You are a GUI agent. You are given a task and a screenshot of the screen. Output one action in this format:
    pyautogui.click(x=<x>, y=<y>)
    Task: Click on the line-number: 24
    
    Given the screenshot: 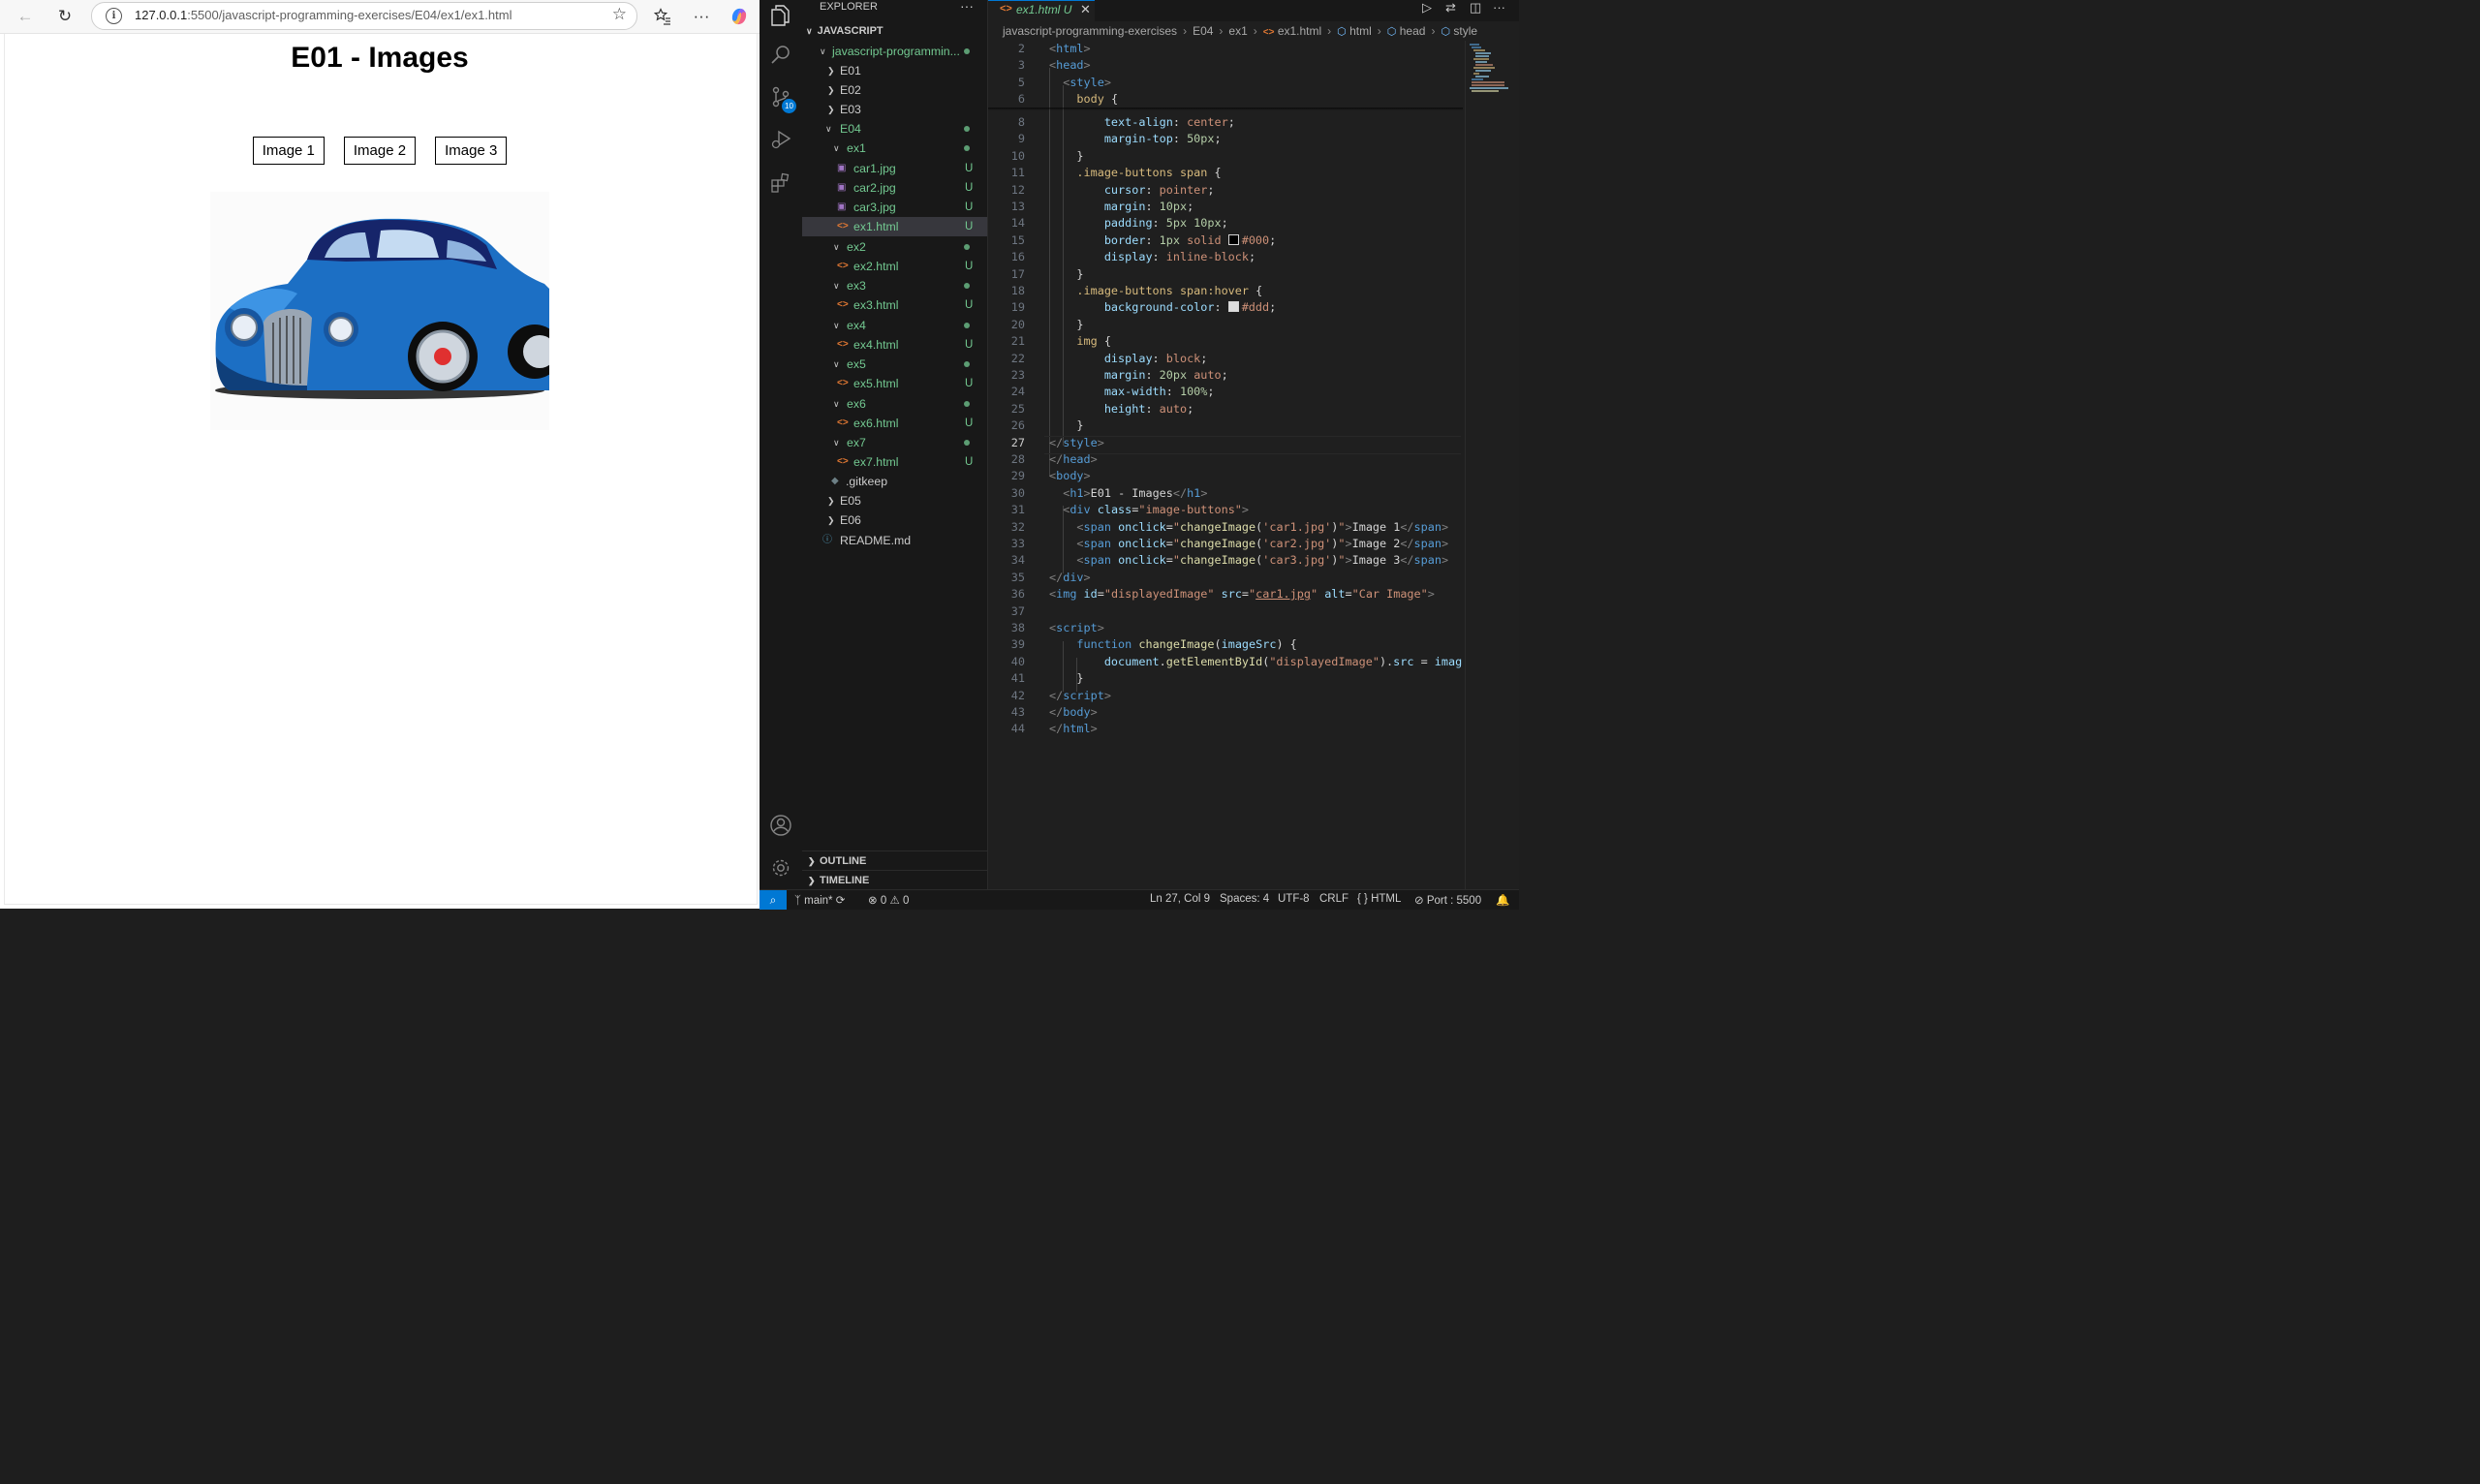 What is the action you would take?
    pyautogui.click(x=1017, y=392)
    